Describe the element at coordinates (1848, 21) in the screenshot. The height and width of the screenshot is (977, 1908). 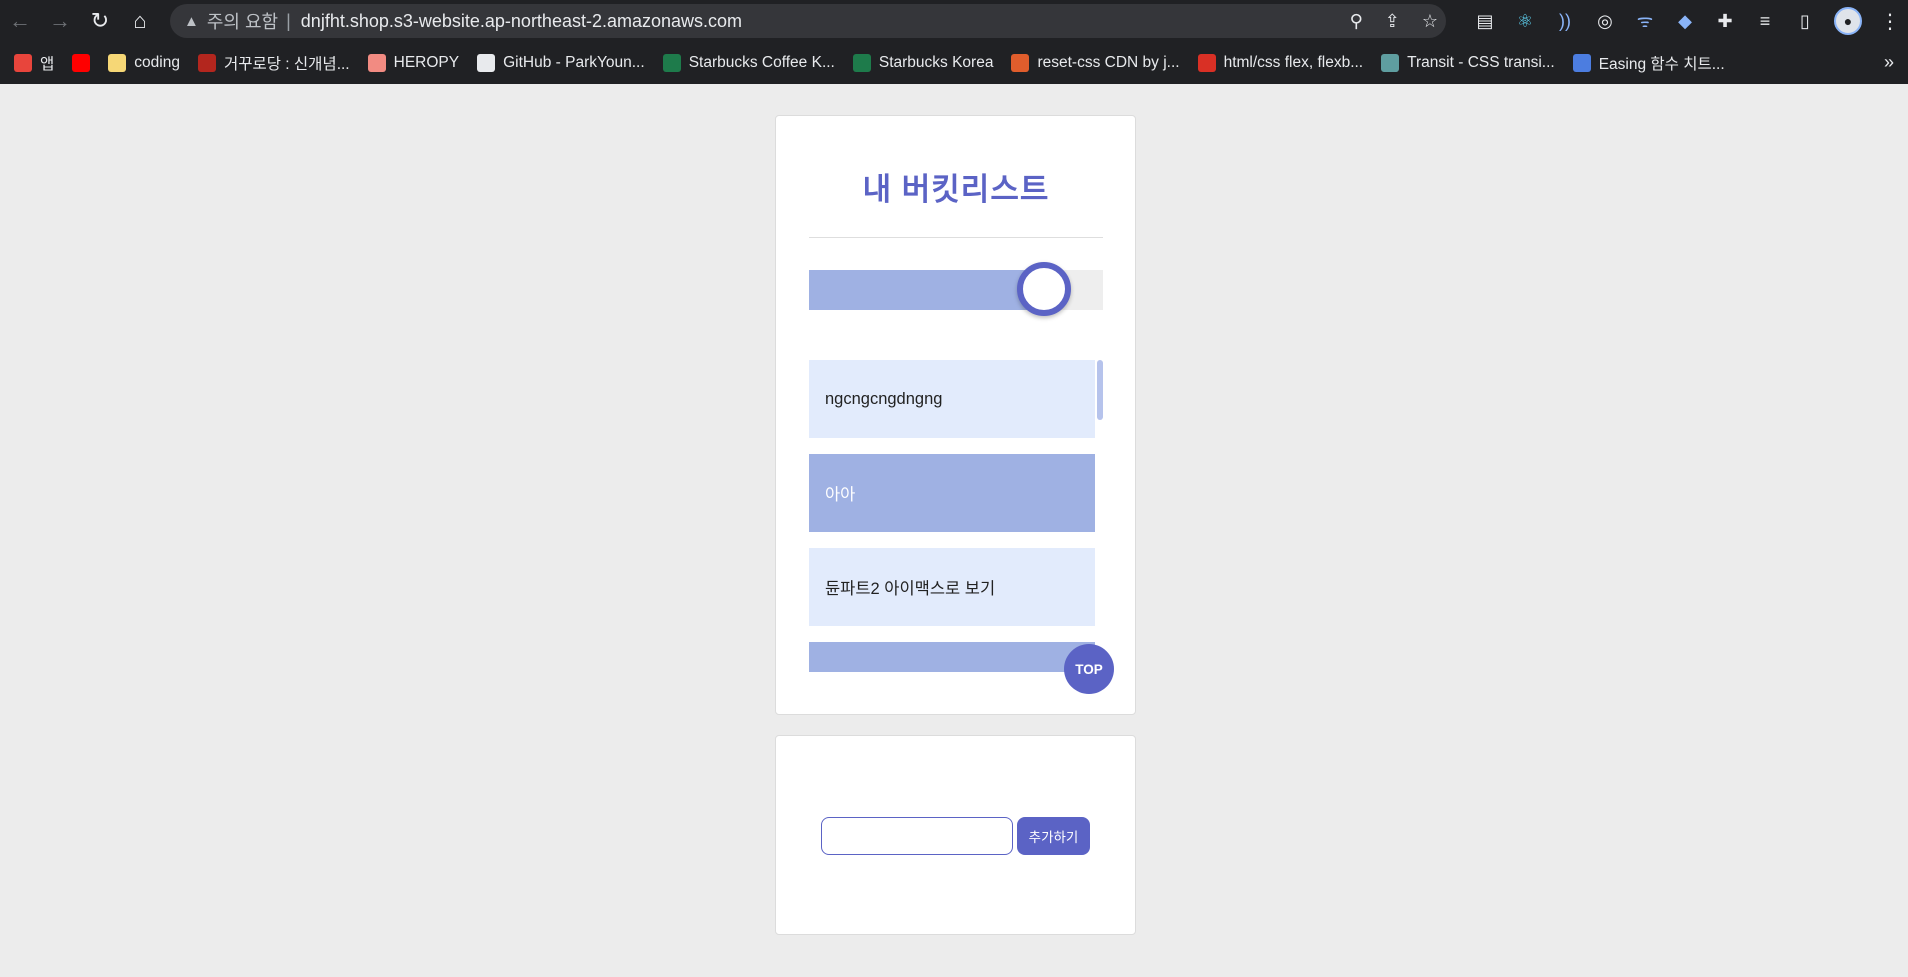
I see `profile-avatar: ●` at that location.